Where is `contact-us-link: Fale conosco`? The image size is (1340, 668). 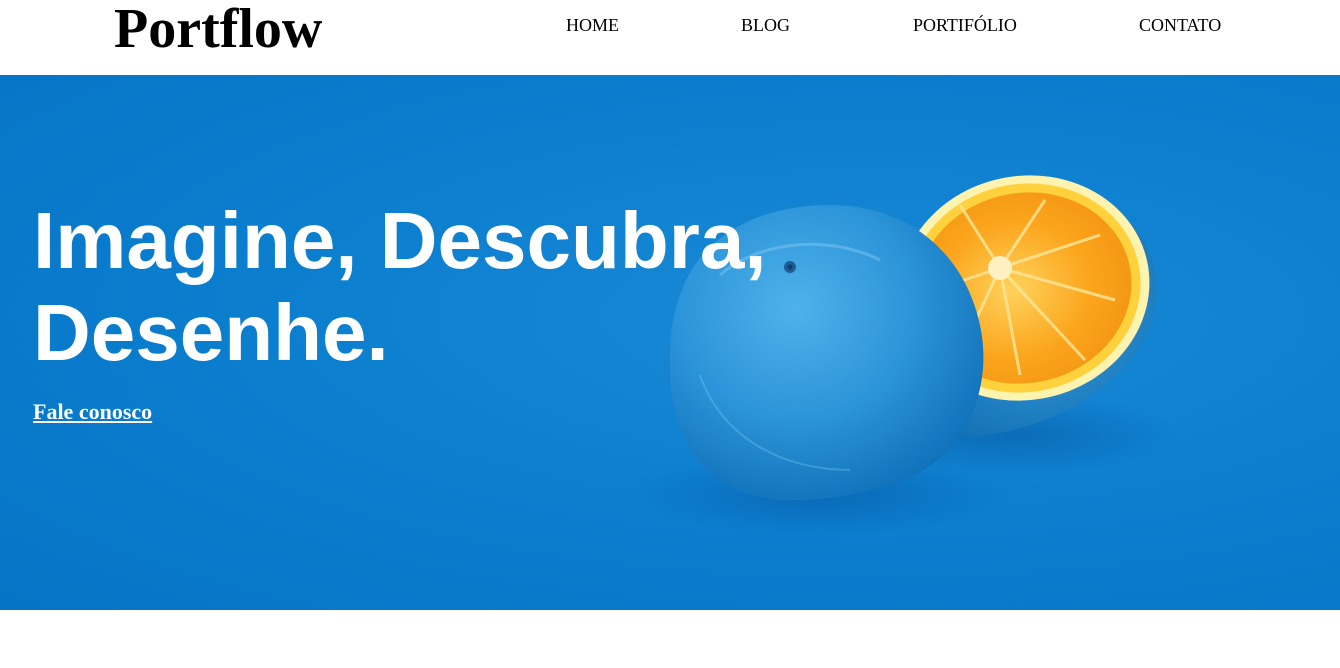
contact-us-link: Fale conosco is located at coordinates (92, 412).